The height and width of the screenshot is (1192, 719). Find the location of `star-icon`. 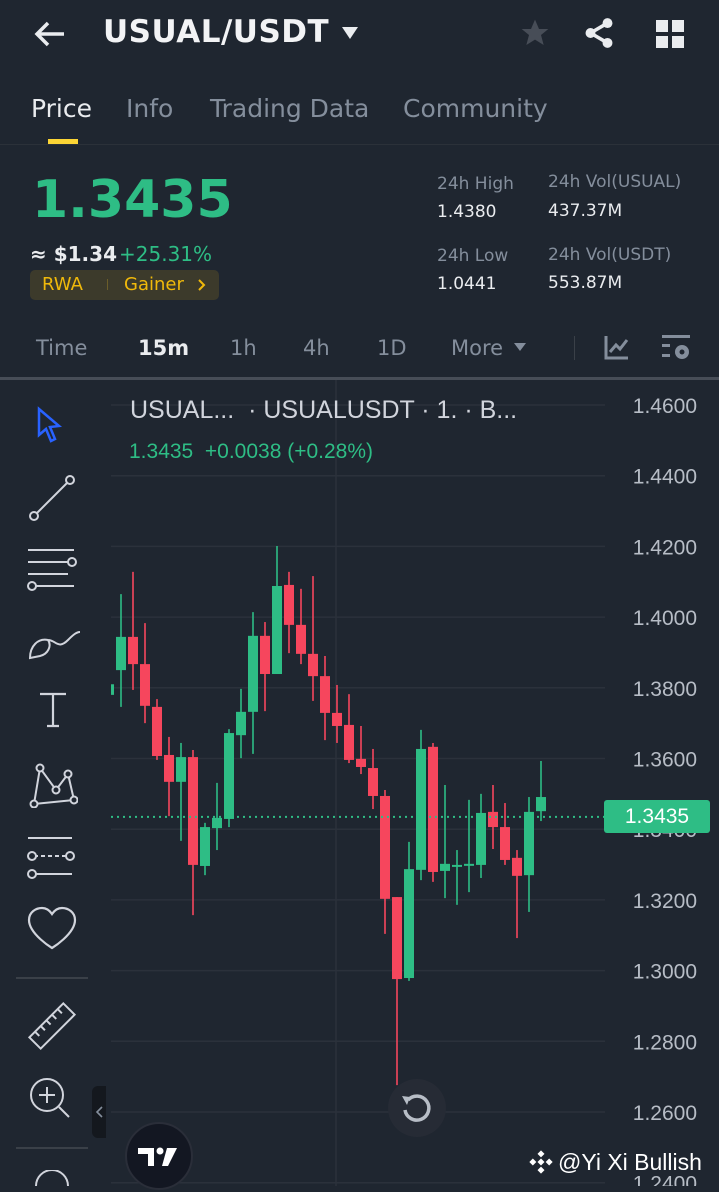

star-icon is located at coordinates (535, 33).